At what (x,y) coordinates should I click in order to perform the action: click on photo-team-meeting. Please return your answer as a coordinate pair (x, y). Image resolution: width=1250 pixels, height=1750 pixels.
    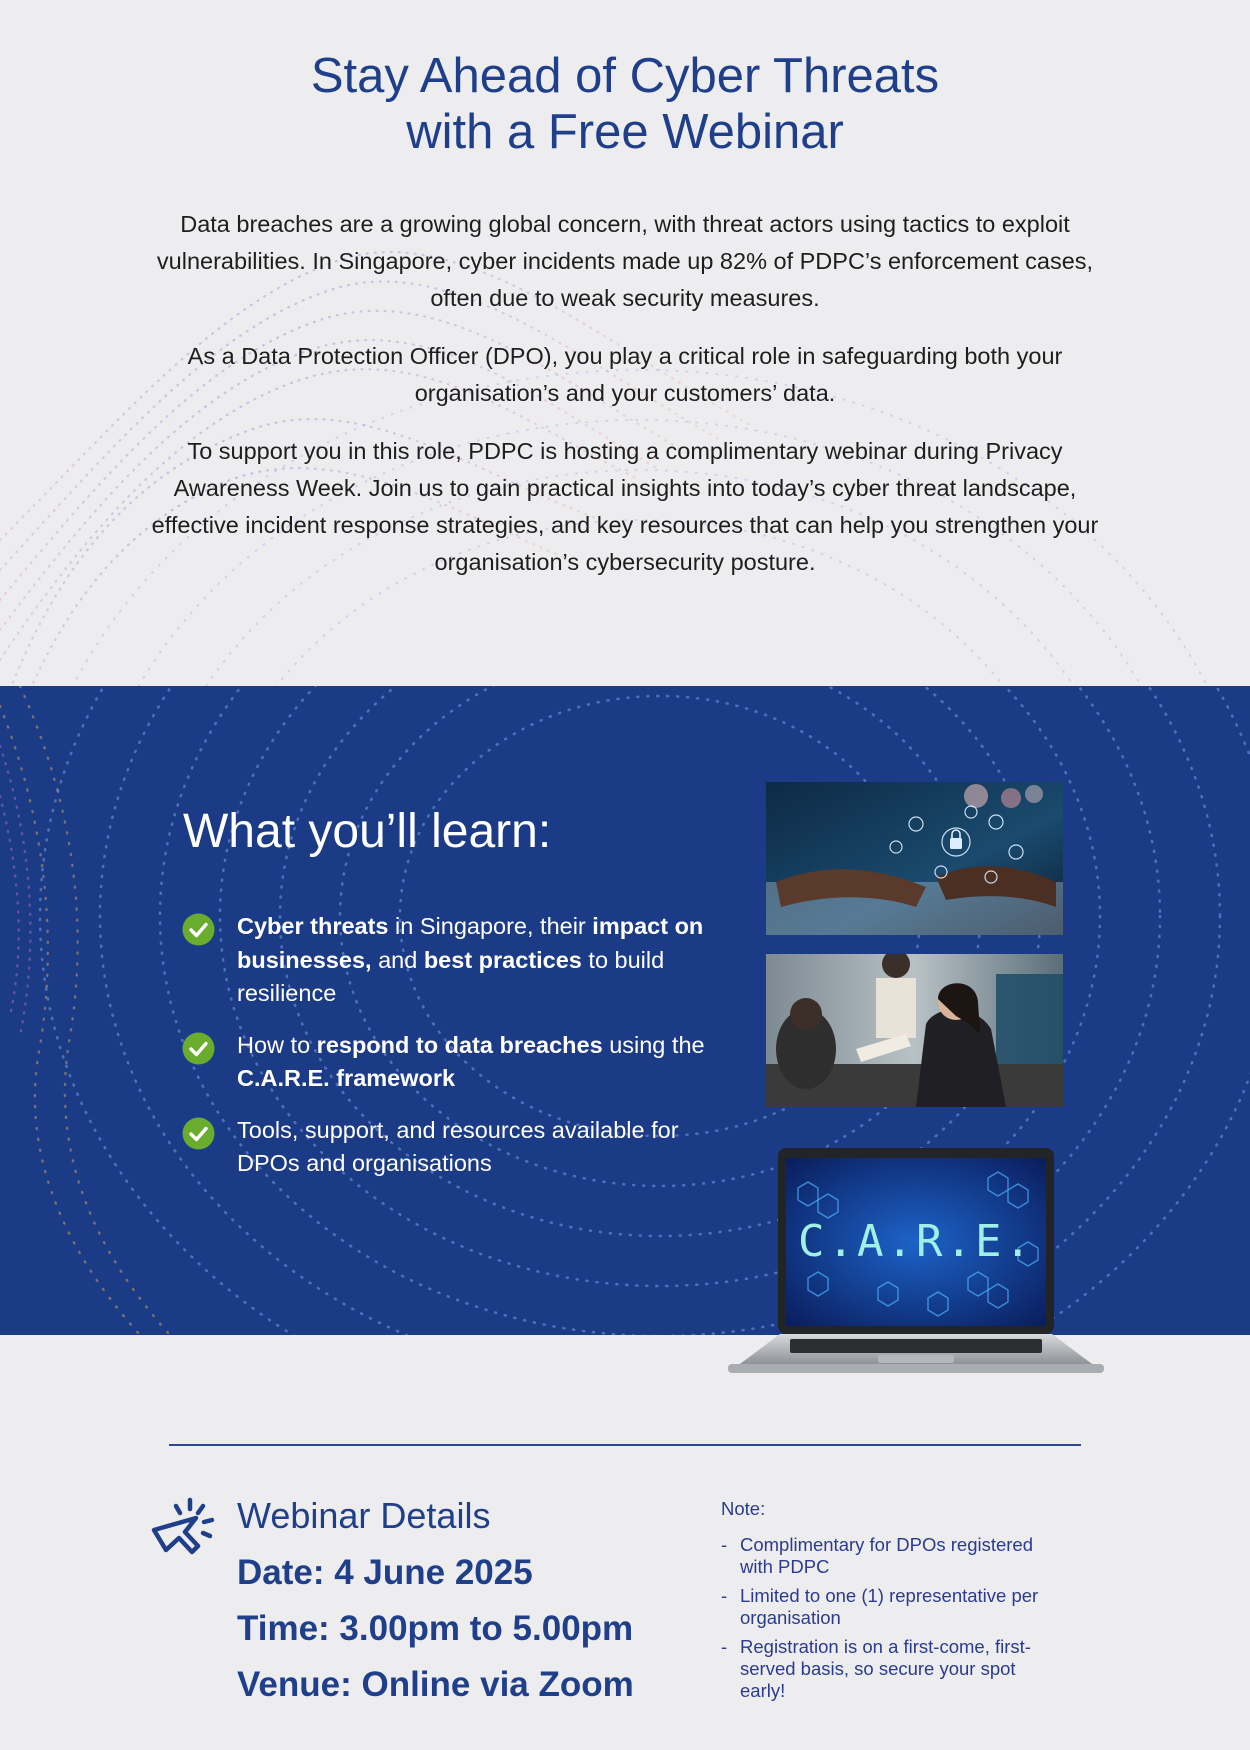
    Looking at the image, I should click on (914, 1030).